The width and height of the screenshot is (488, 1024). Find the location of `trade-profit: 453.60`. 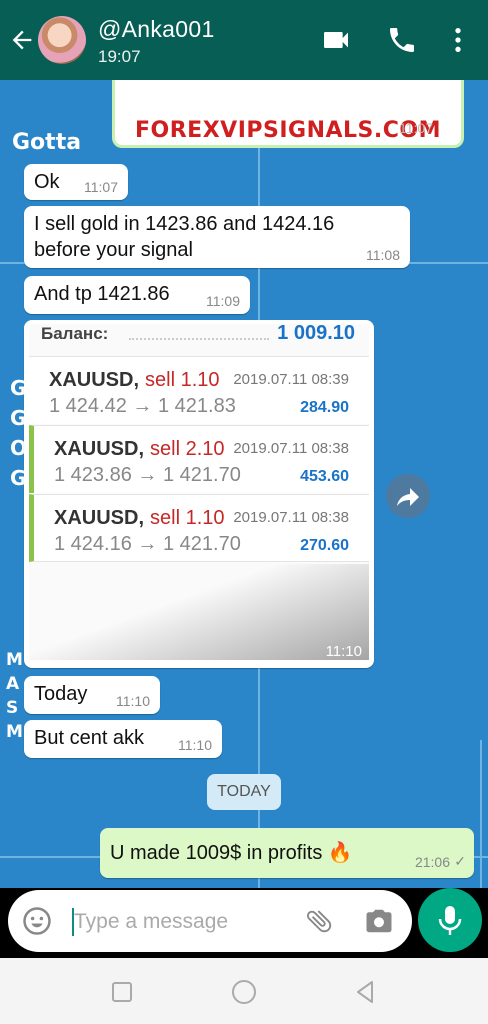

trade-profit: 453.60 is located at coordinates (324, 476).